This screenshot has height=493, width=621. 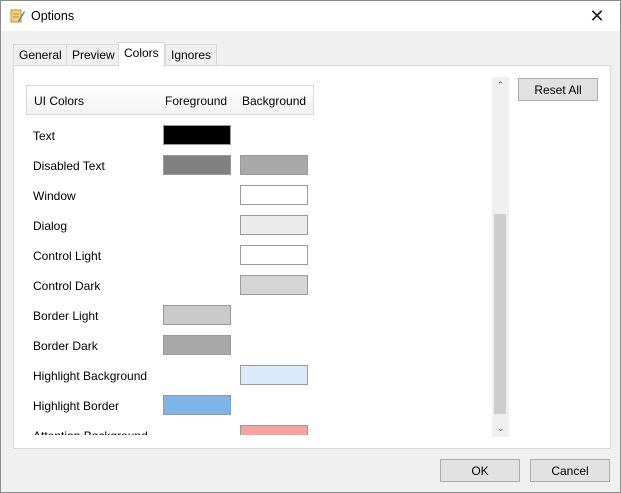 I want to click on reset-all-button: Reset All, so click(x=558, y=89).